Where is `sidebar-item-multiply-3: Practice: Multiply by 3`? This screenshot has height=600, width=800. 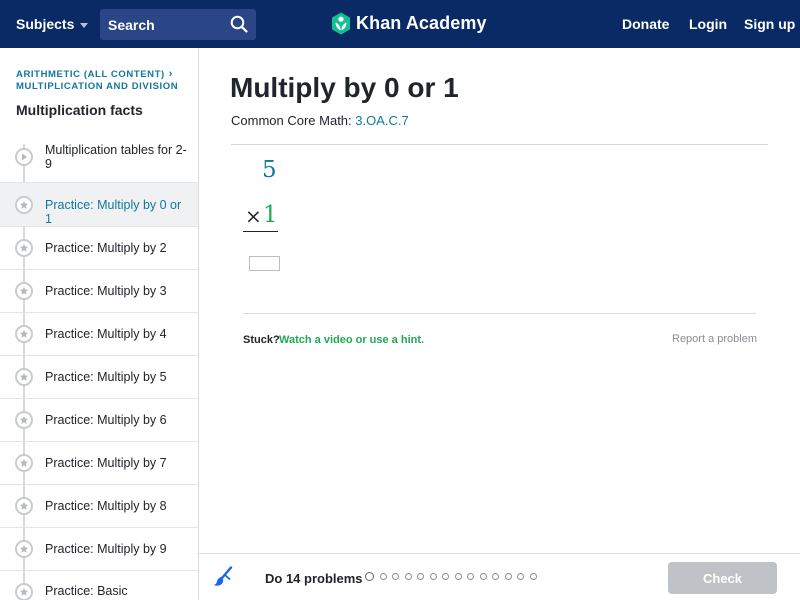
sidebar-item-multiply-3: Practice: Multiply by 3 is located at coordinates (99, 290).